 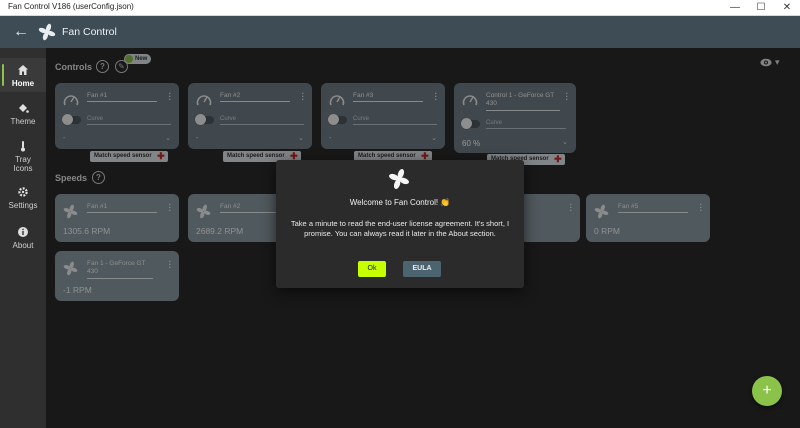 I want to click on app-title: Fan Control, so click(x=89, y=32).